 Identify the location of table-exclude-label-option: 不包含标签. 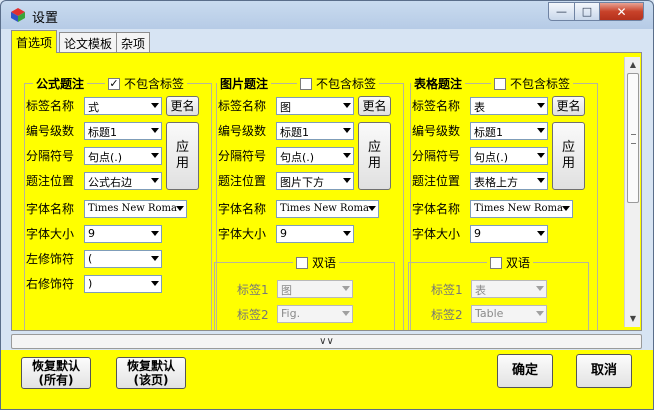
(532, 83).